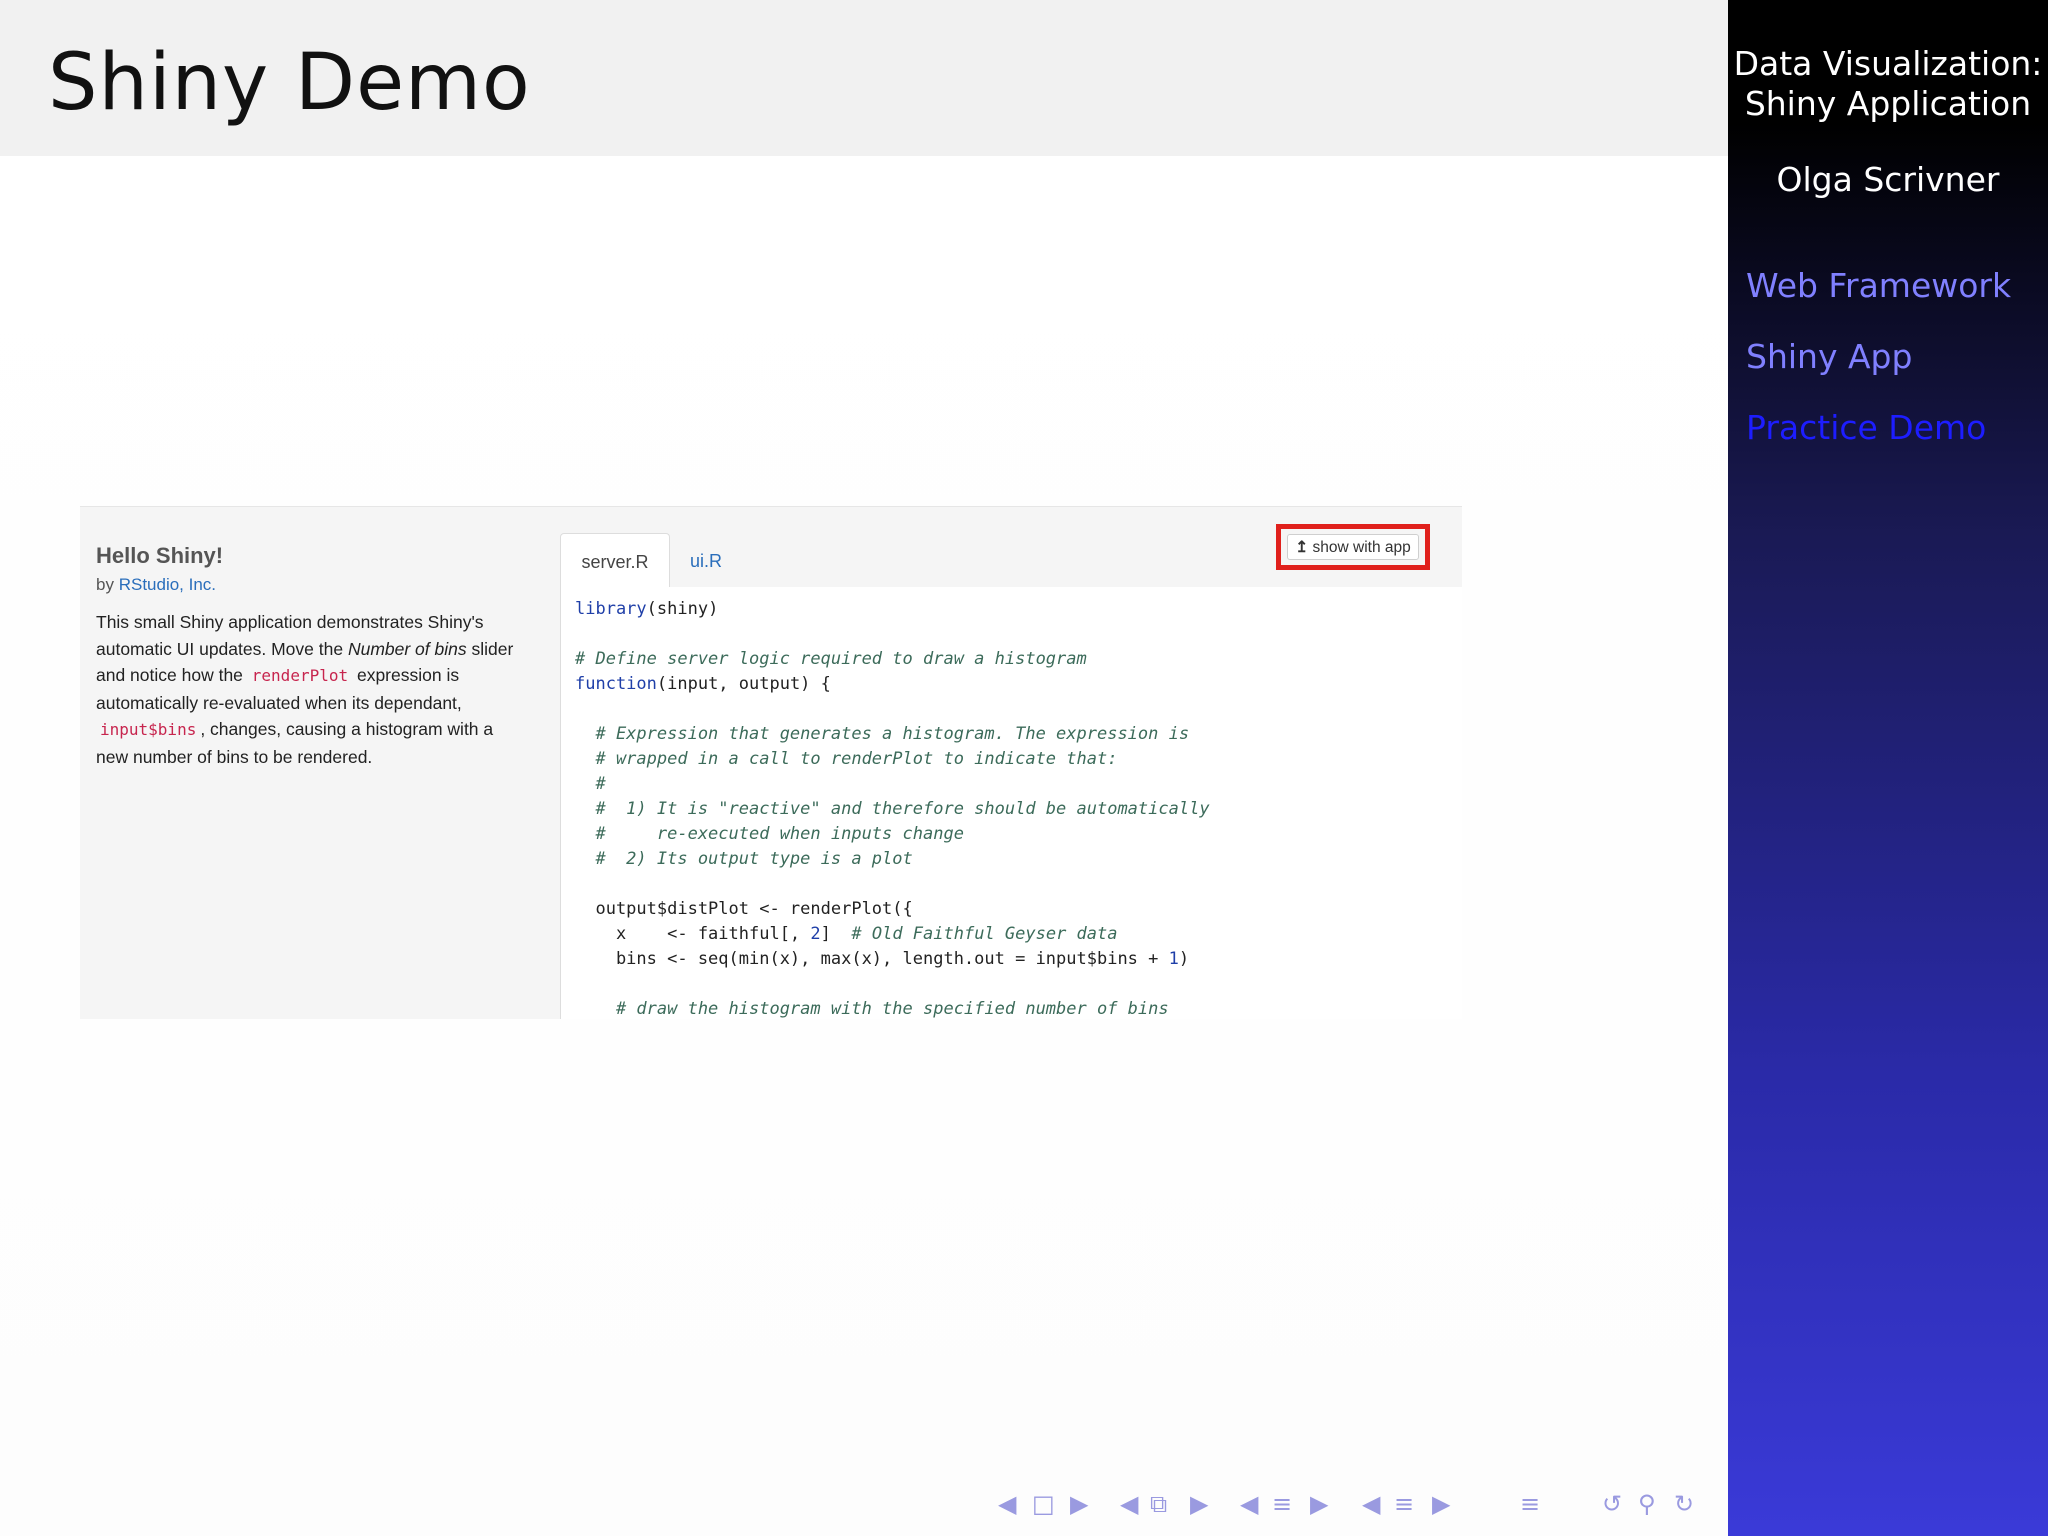 The height and width of the screenshot is (1536, 2048). Describe the element at coordinates (1302, 547) in the screenshot. I see `arrow-up-icon: ↥` at that location.